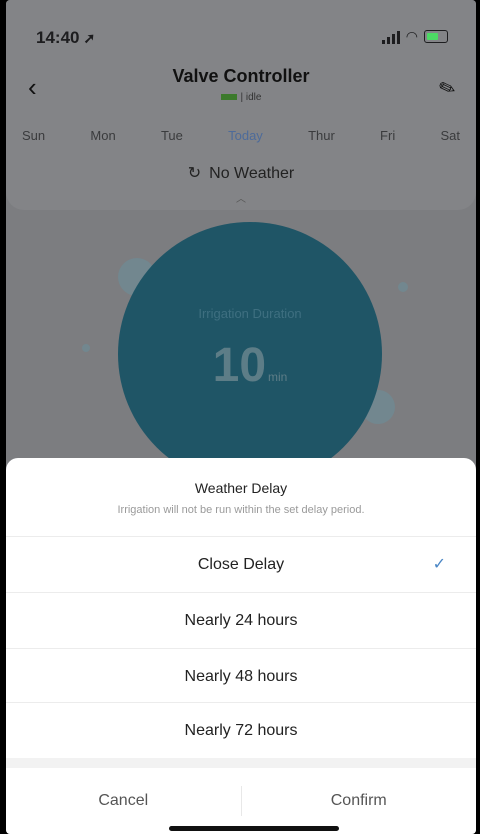 Image resolution: width=480 pixels, height=834 pixels. Describe the element at coordinates (241, 763) in the screenshot. I see `section-gap` at that location.